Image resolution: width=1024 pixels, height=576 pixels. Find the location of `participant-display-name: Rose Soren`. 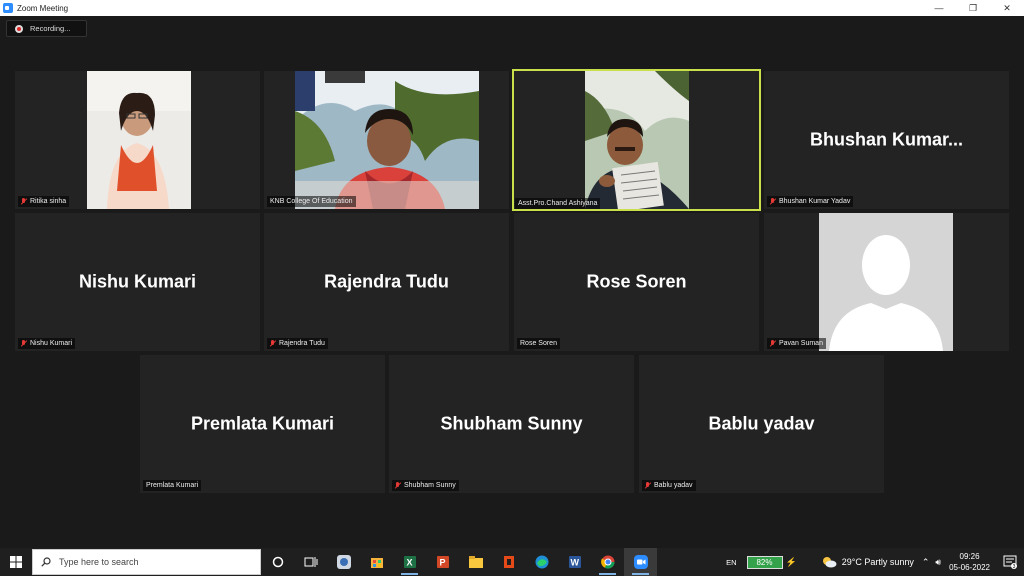

participant-display-name: Rose Soren is located at coordinates (636, 281).